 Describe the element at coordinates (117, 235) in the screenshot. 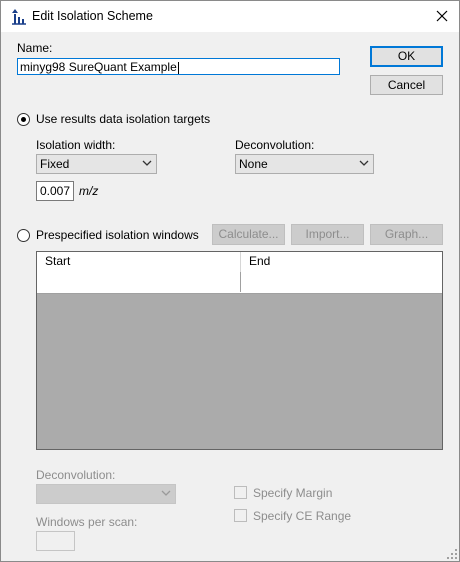

I see `prespecified-label: Prespecified isolation windows` at that location.